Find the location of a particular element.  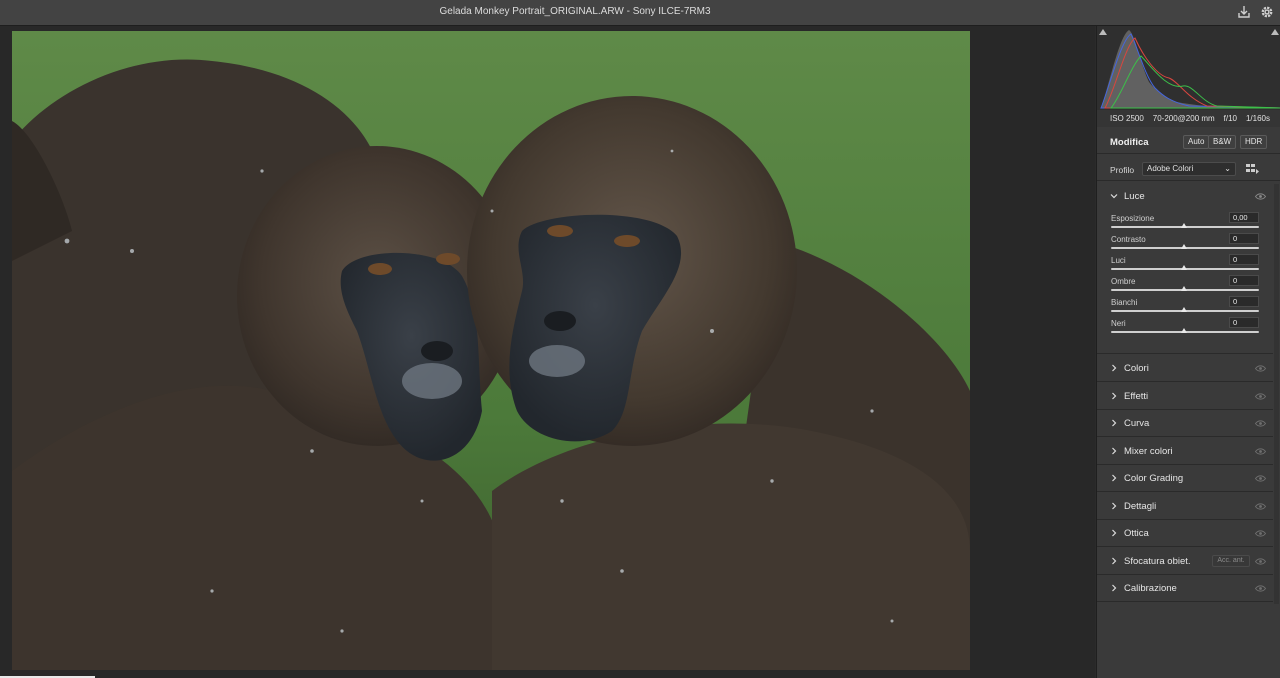

slider-contrast: Contrasto 0 is located at coordinates (1185, 242).